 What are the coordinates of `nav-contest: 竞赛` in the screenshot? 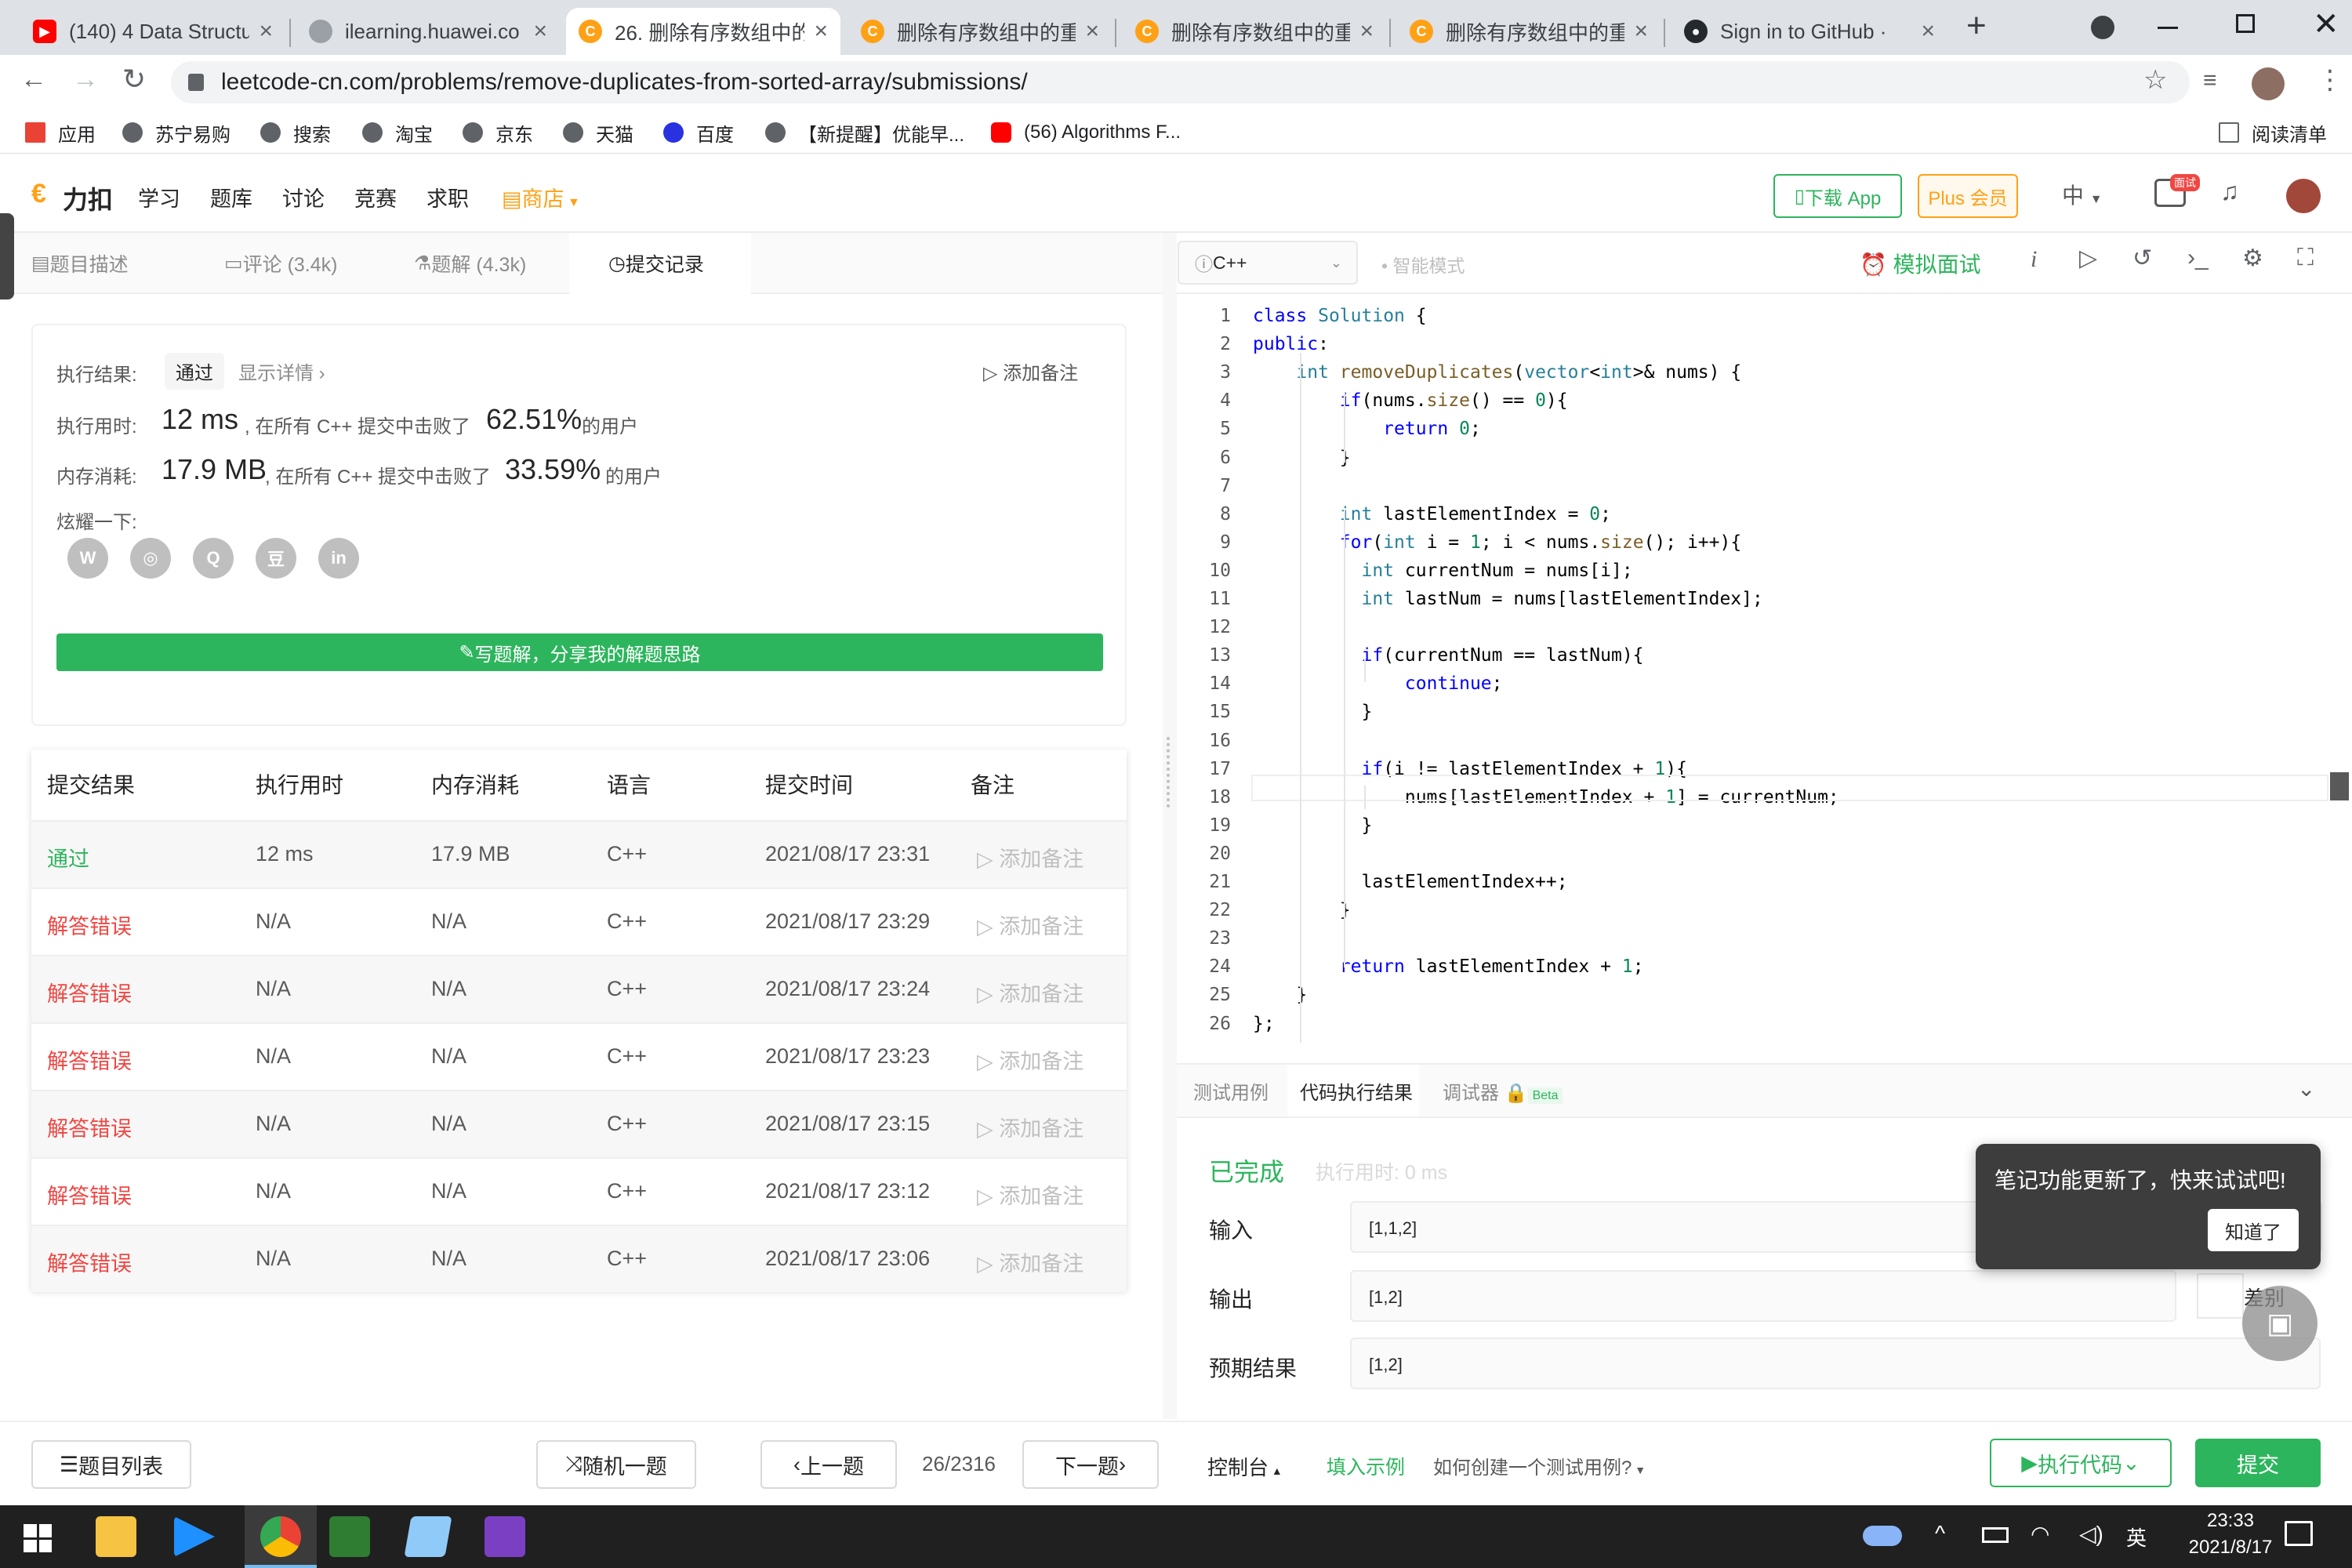 It's located at (375, 197).